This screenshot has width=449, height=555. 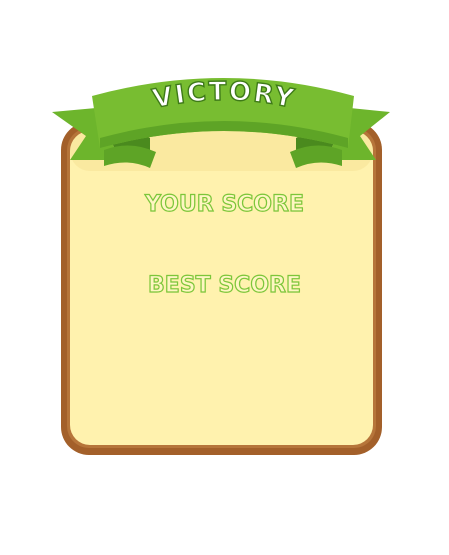 What do you see at coordinates (224, 204) in the screenshot?
I see `your-score-label: YOUR SCORE` at bounding box center [224, 204].